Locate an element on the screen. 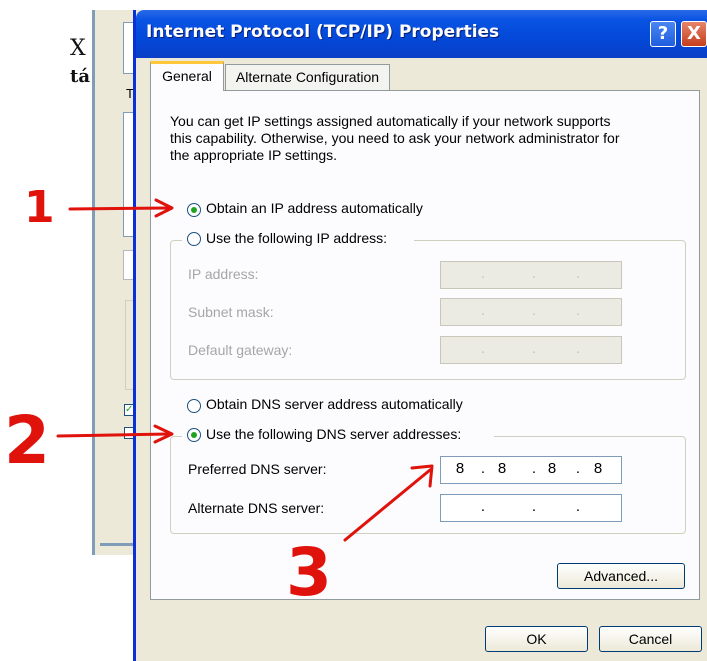 The image size is (707, 661). annotation-step-2: 2 is located at coordinates (27, 440).